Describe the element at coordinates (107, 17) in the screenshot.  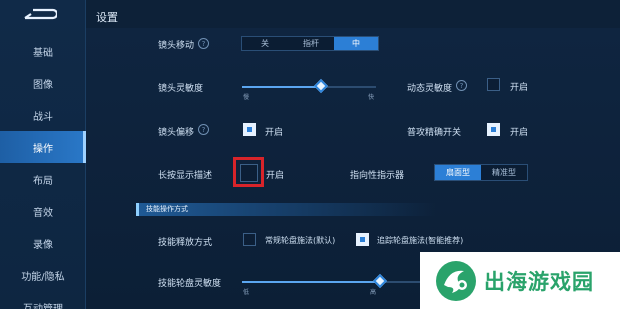
I see `page-title: 设置` at that location.